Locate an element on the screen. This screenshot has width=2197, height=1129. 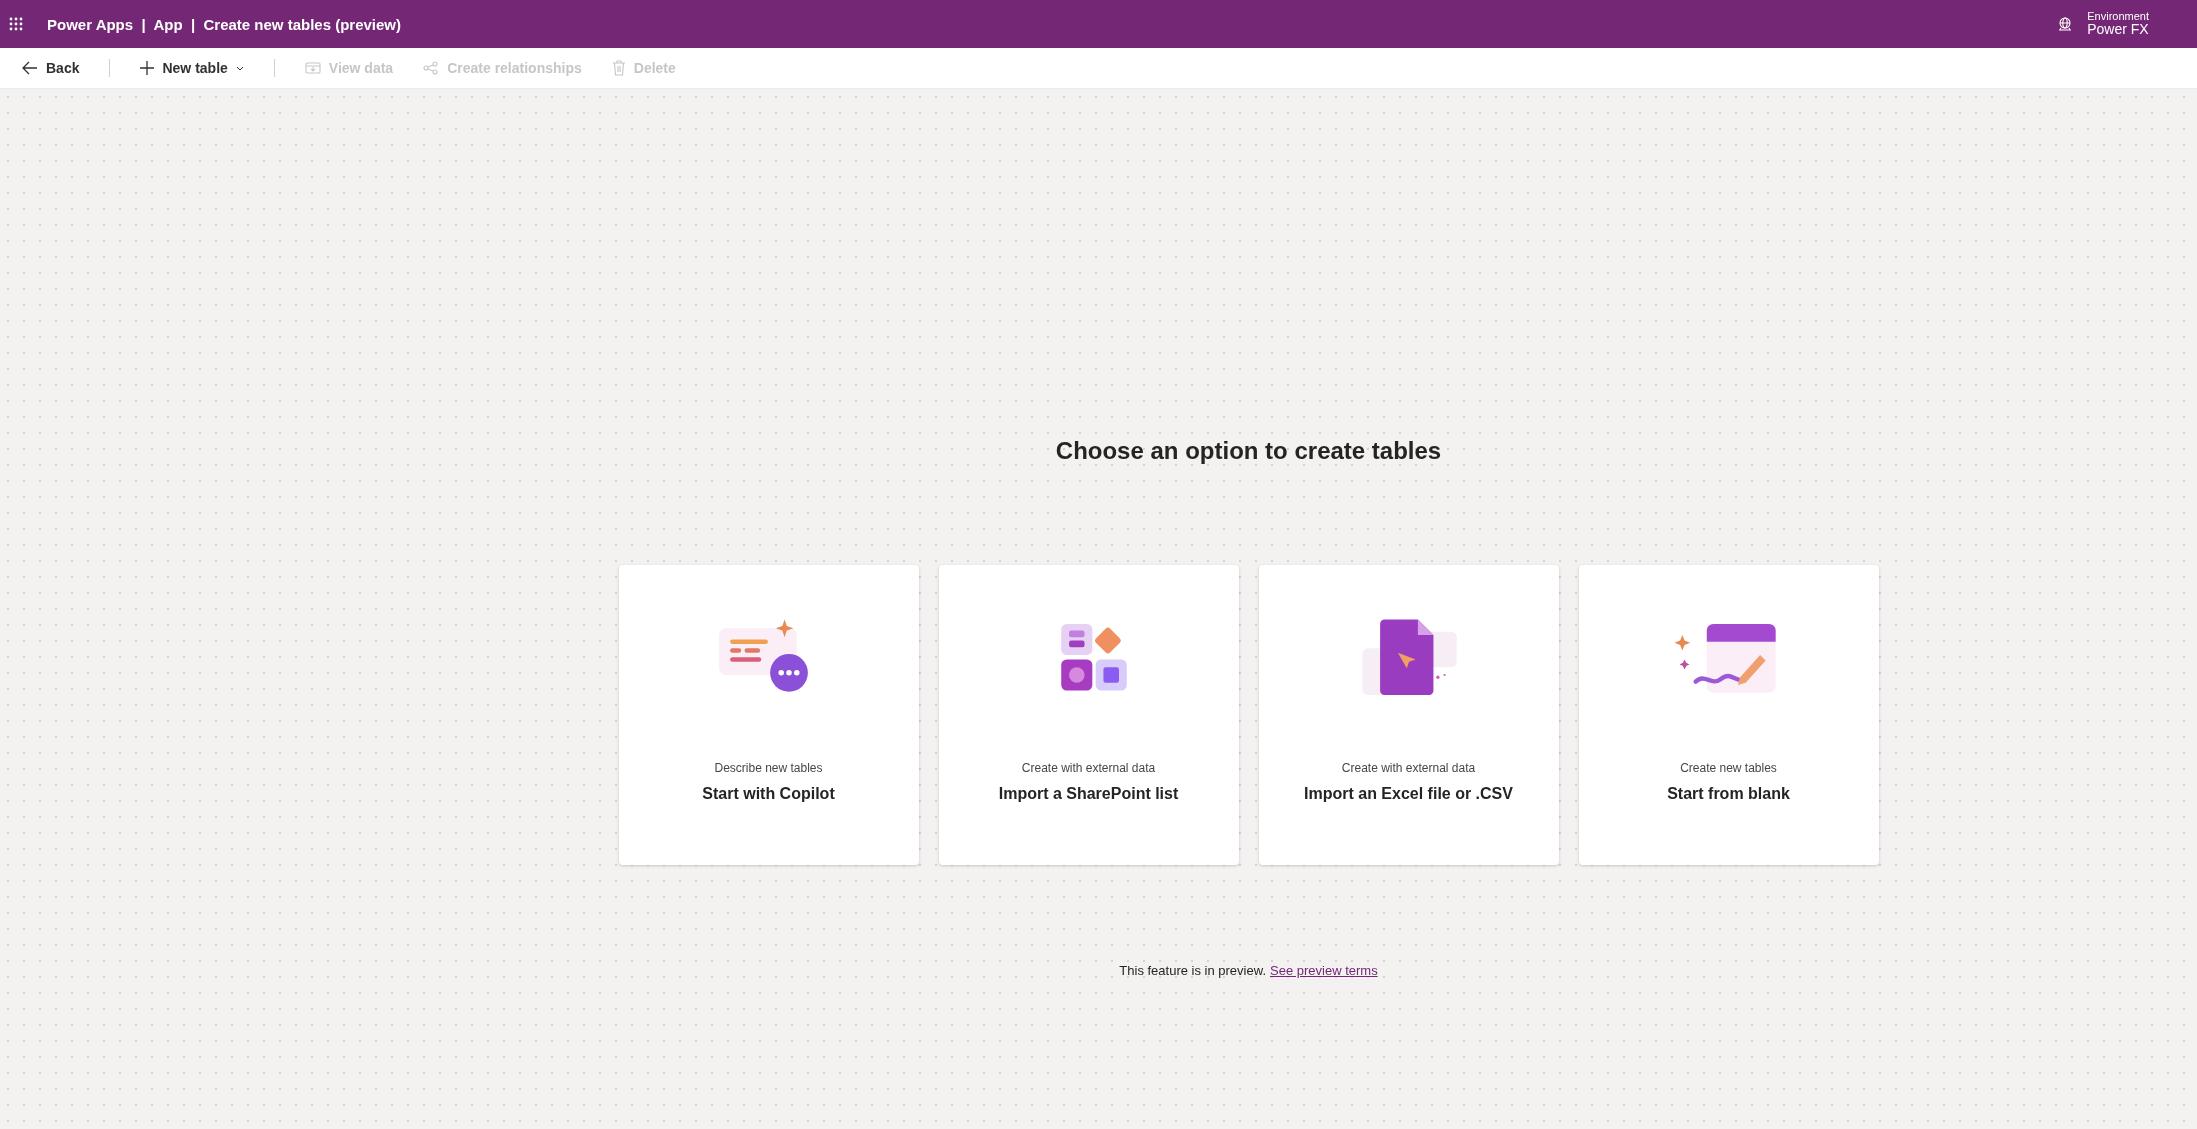
app-title: Power Apps | App | Create new tables (preview) is located at coordinates (224, 24).